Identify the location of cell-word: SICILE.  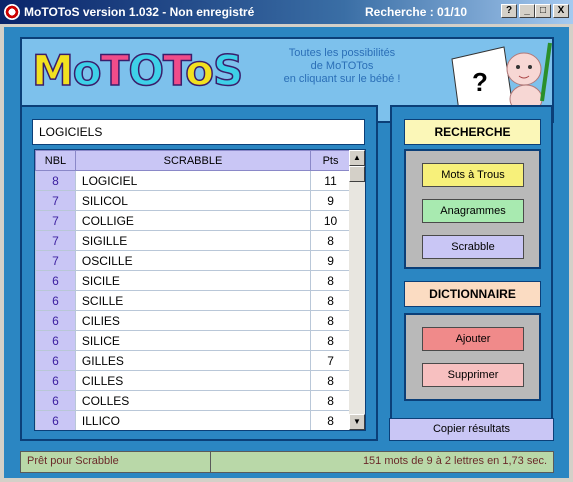
(193, 280).